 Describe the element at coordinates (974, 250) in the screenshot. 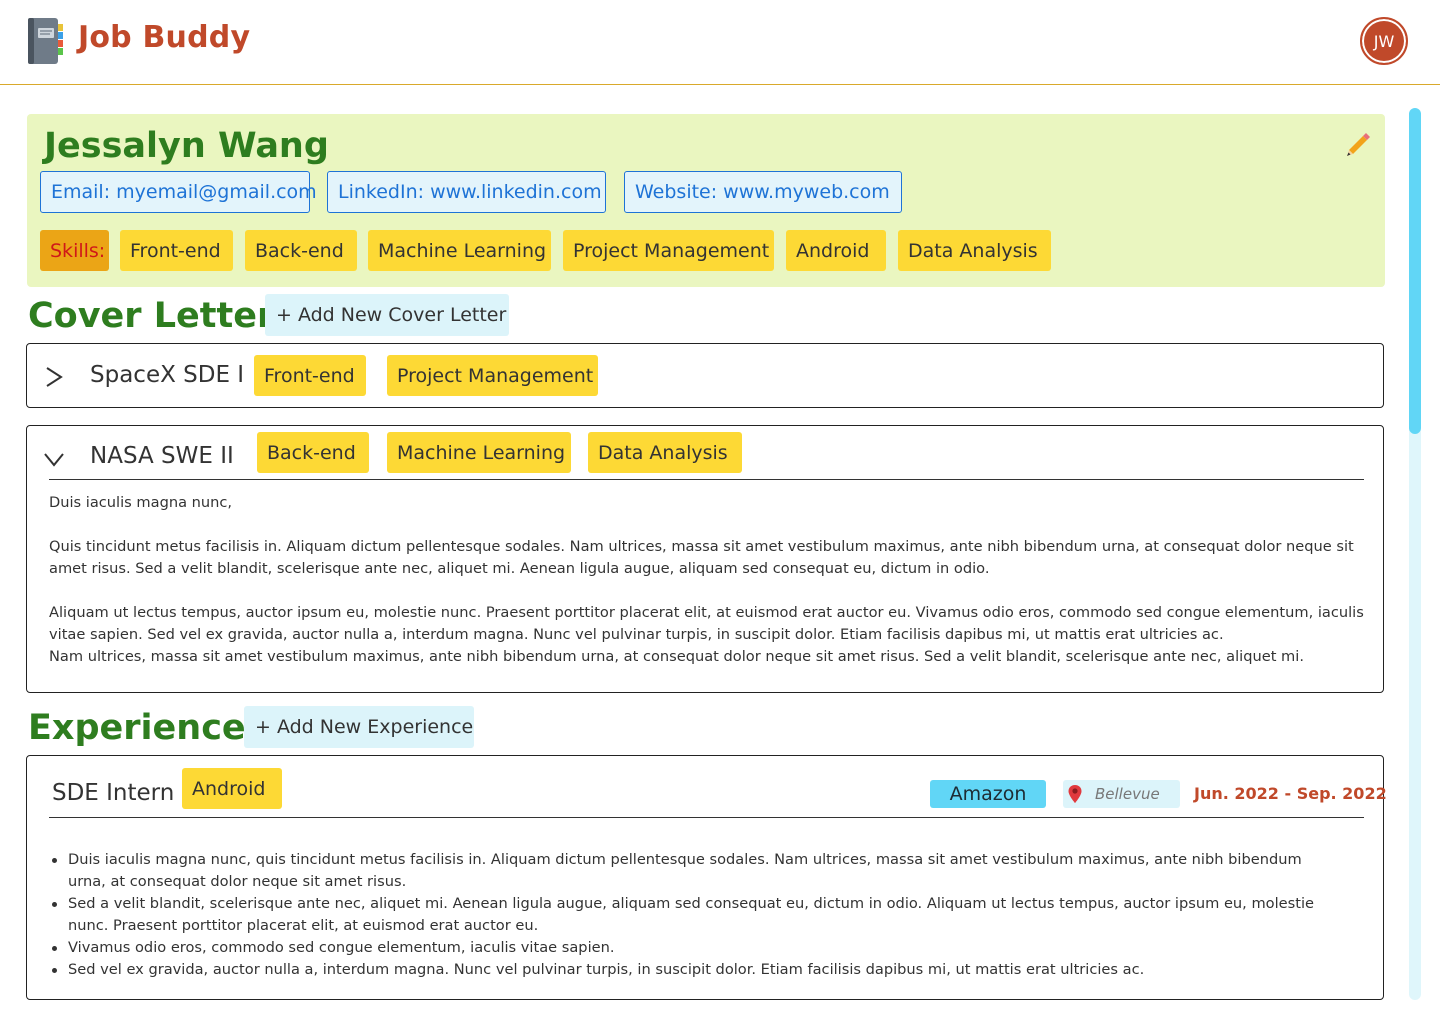

I see `skill-tag: Data Analysis` at that location.